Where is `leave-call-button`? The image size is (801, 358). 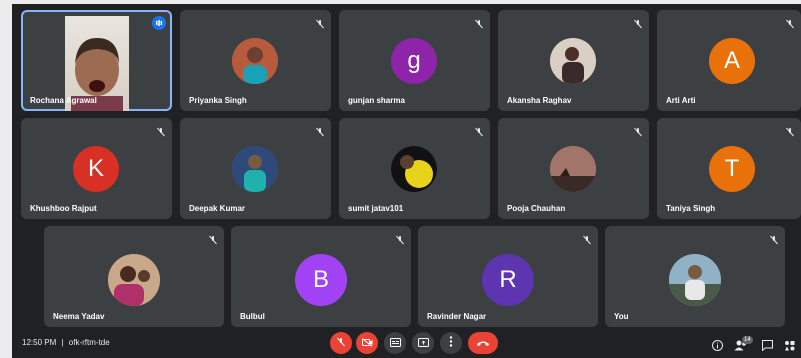
leave-call-button is located at coordinates (483, 343).